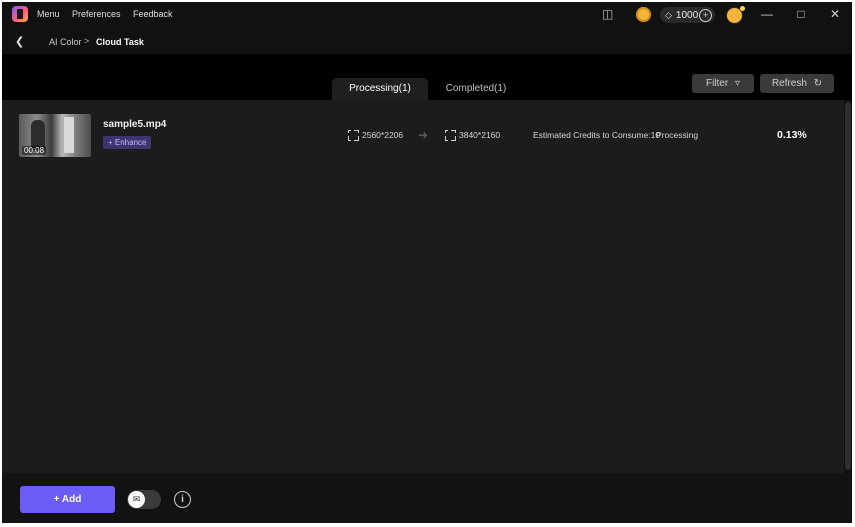 This screenshot has height=527, width=855. What do you see at coordinates (668, 14) in the screenshot?
I see `gem-icon: ◇` at bounding box center [668, 14].